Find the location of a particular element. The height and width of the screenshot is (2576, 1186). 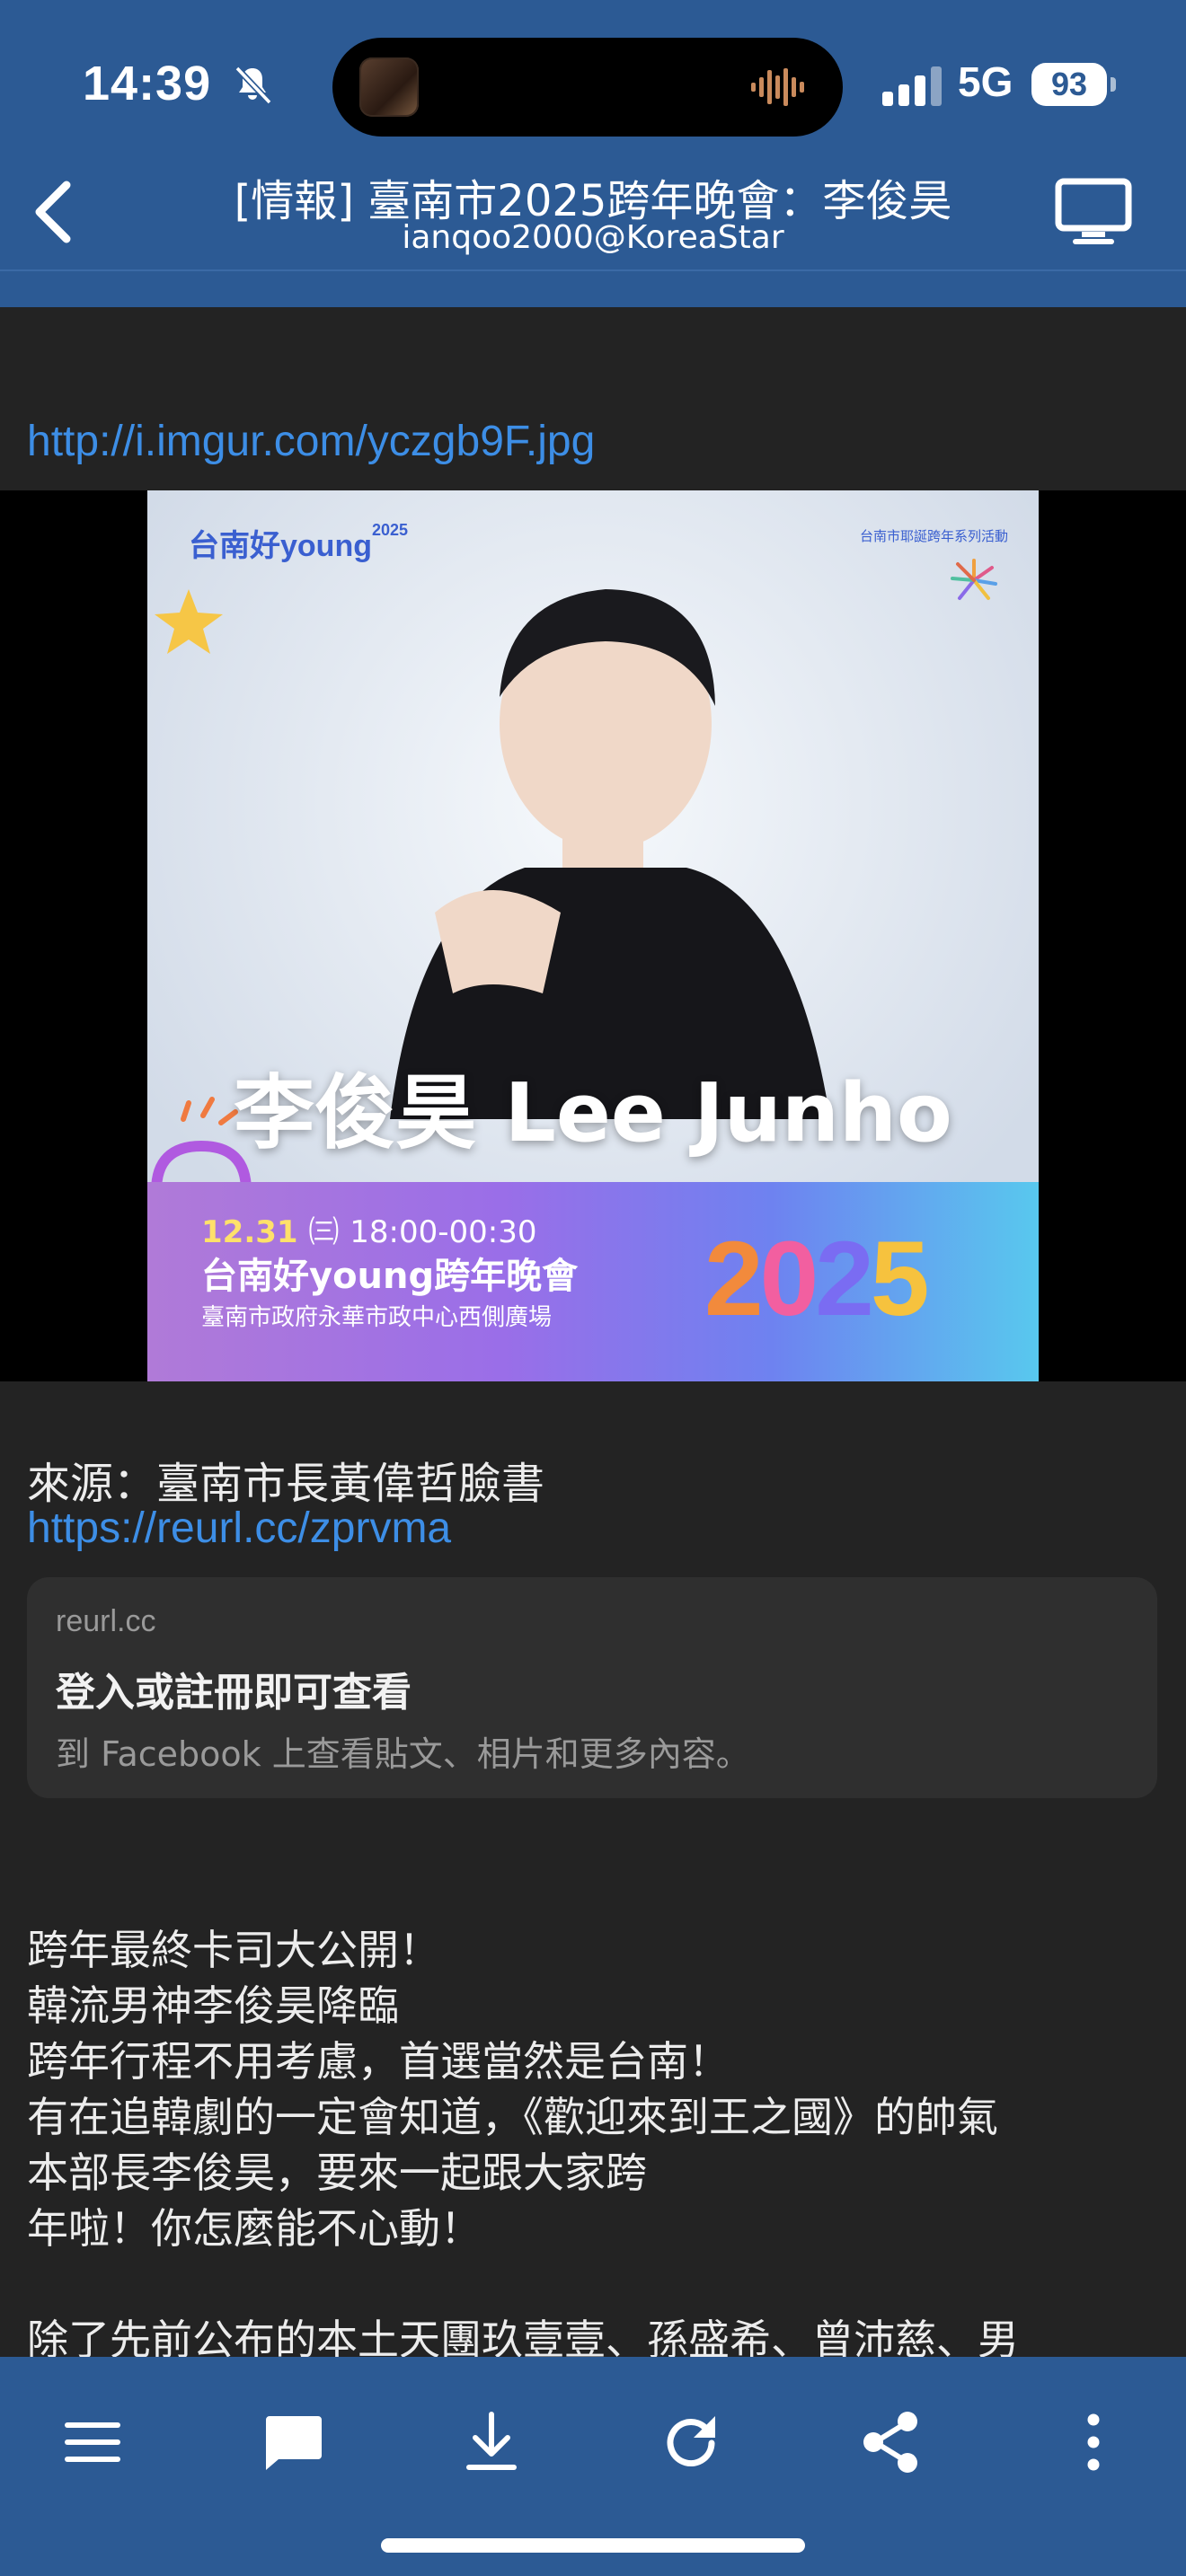

chevron-left-icon is located at coordinates (54, 212).